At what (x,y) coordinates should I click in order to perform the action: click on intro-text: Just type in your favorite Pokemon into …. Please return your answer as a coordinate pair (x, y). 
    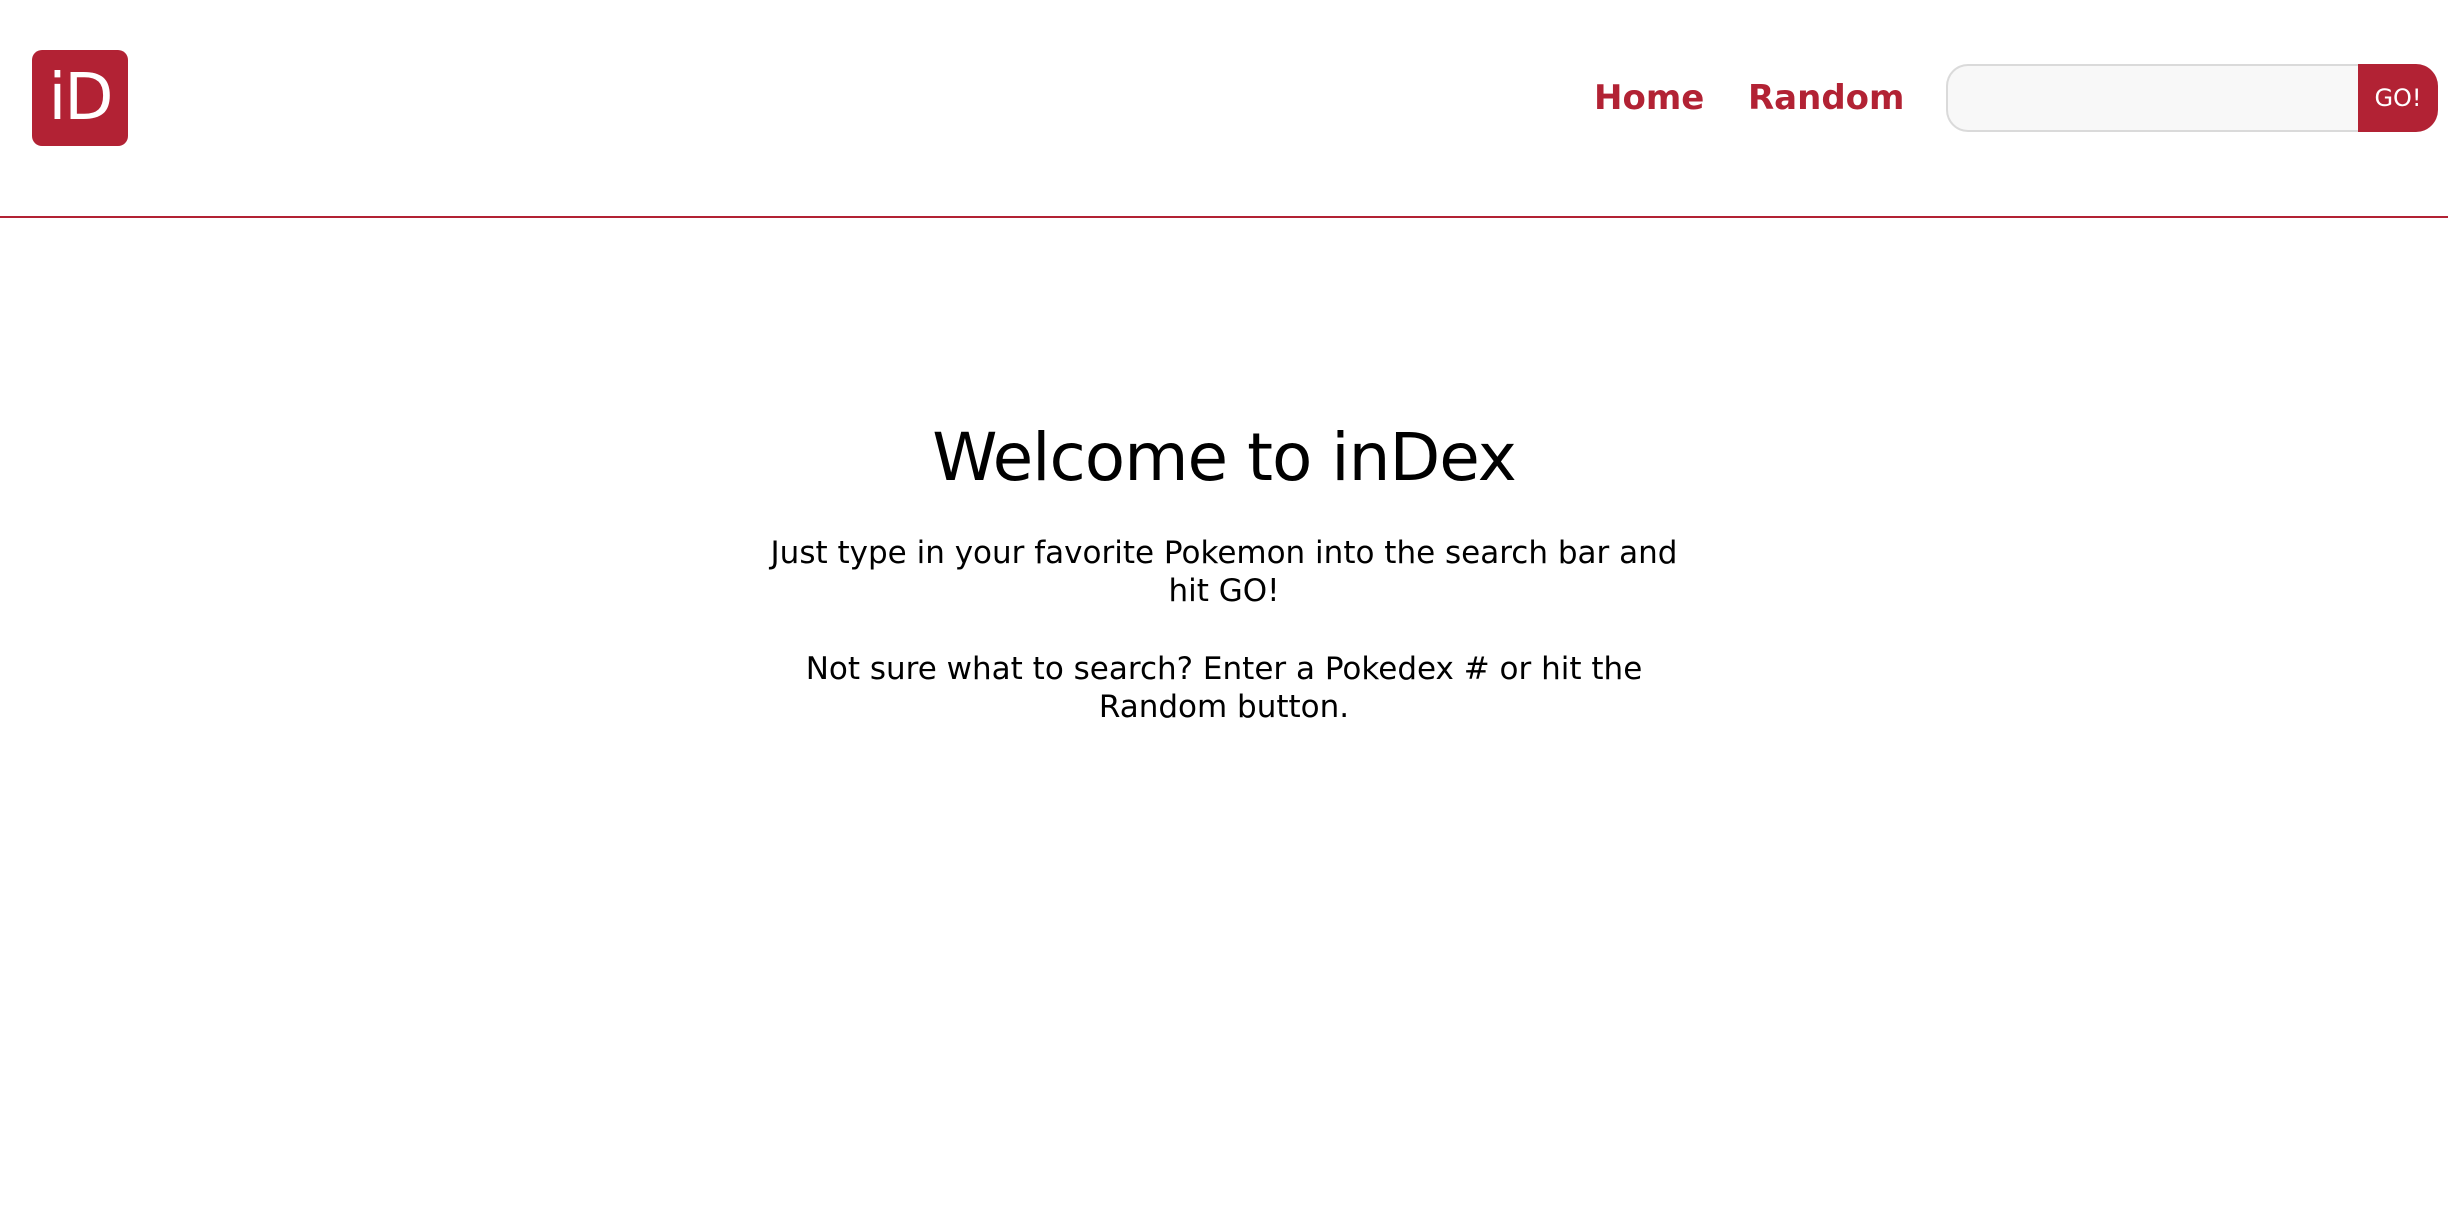
    Looking at the image, I should click on (1224, 572).